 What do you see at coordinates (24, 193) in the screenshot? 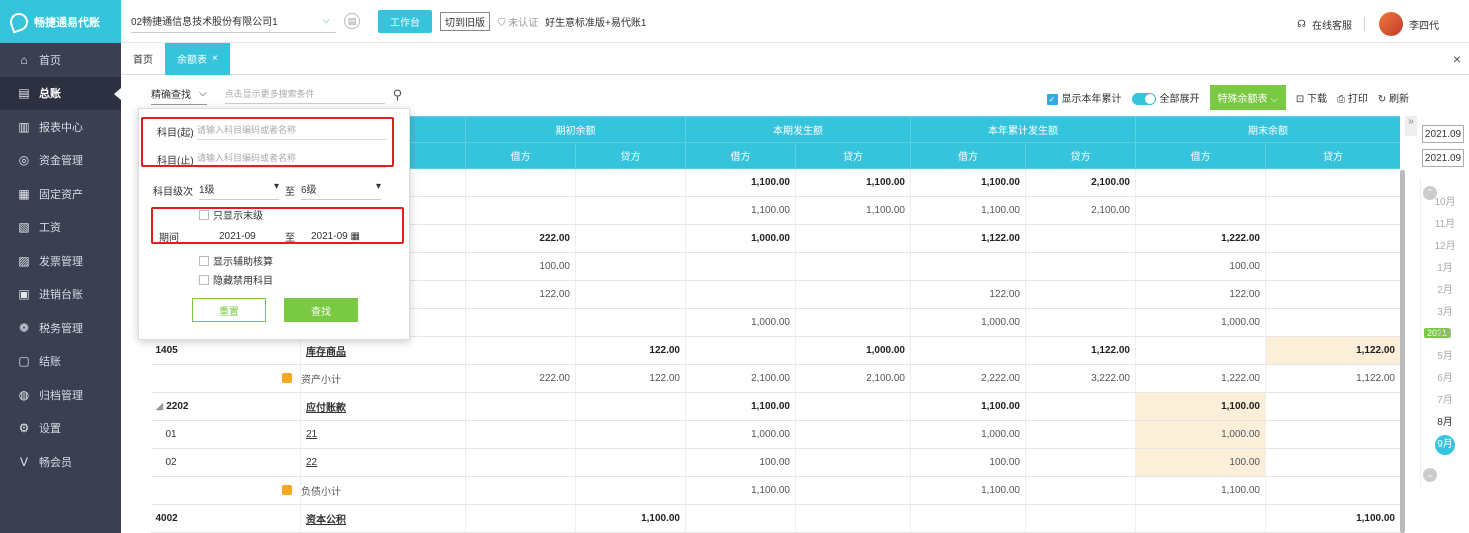
I see `asset-icon: ▦` at bounding box center [24, 193].